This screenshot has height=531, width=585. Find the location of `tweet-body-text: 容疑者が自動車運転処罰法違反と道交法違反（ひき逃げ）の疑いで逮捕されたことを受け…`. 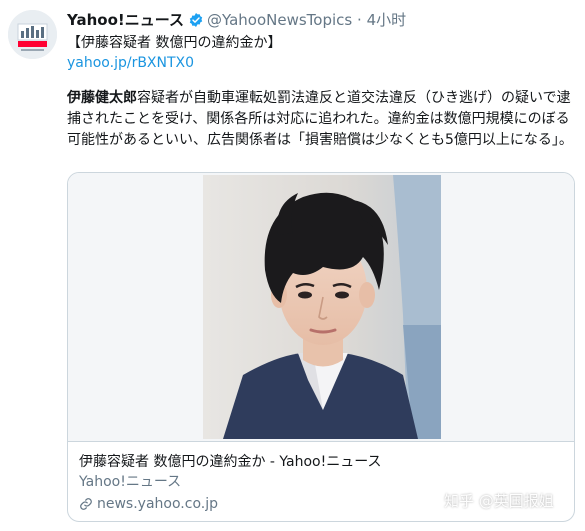

tweet-body-text: 容疑者が自動車運転処罰法違反と道交法違反（ひき逃げ）の疑いで逮捕されたことを受け… is located at coordinates (320, 119).